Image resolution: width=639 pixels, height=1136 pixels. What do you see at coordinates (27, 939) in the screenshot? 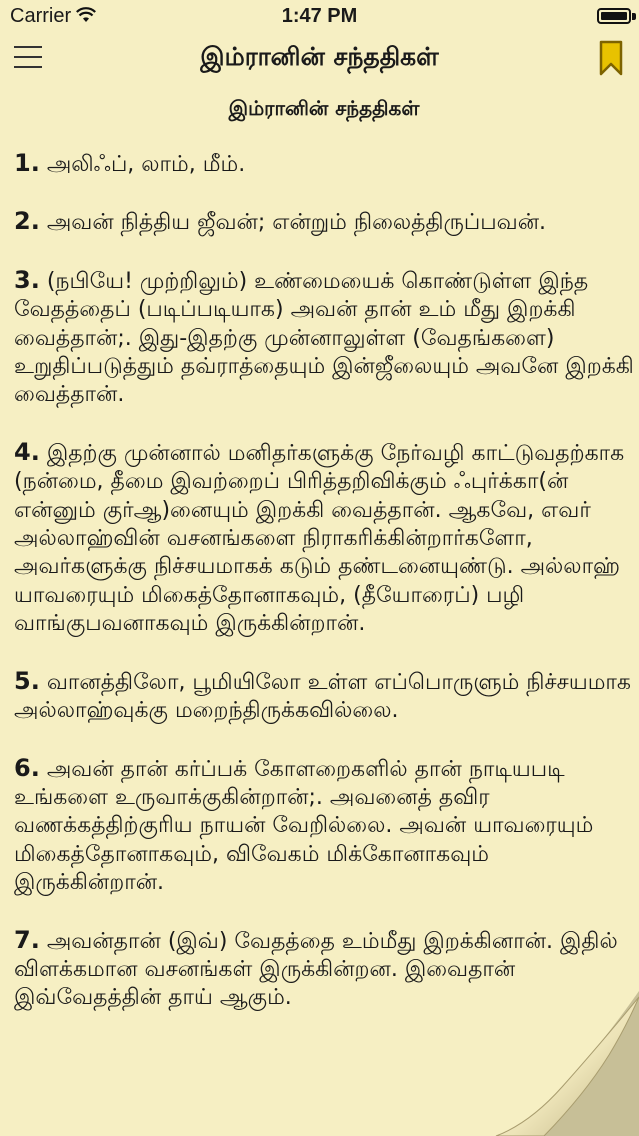
I see `verse-number: 7.` at bounding box center [27, 939].